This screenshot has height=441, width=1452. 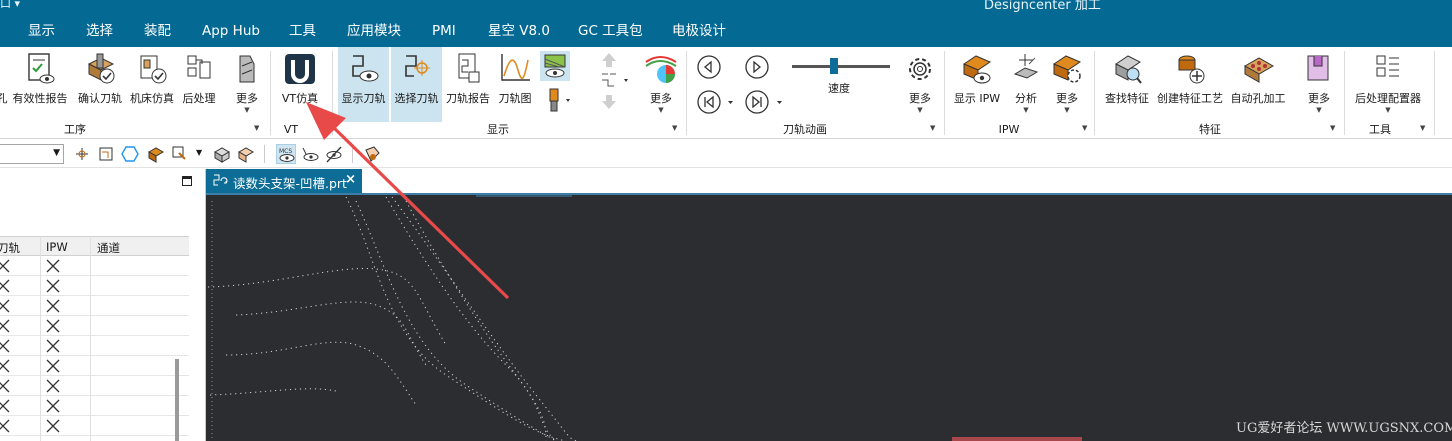 I want to click on play-button, so click(x=757, y=67).